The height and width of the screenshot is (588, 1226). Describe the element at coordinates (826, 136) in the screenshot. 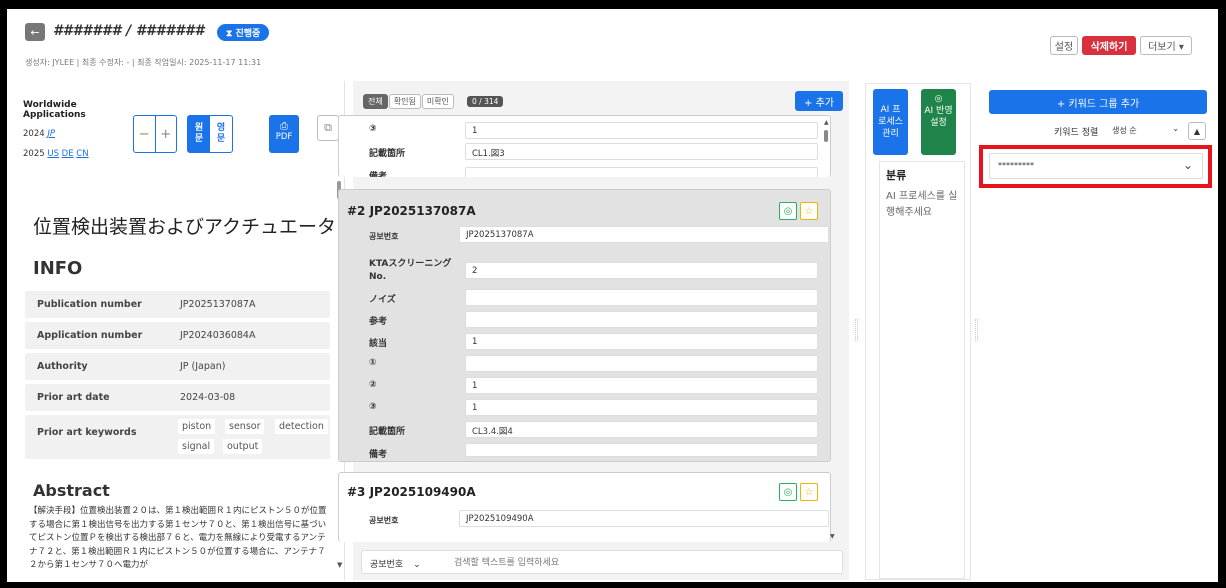

I see `middle-scrollbar` at that location.